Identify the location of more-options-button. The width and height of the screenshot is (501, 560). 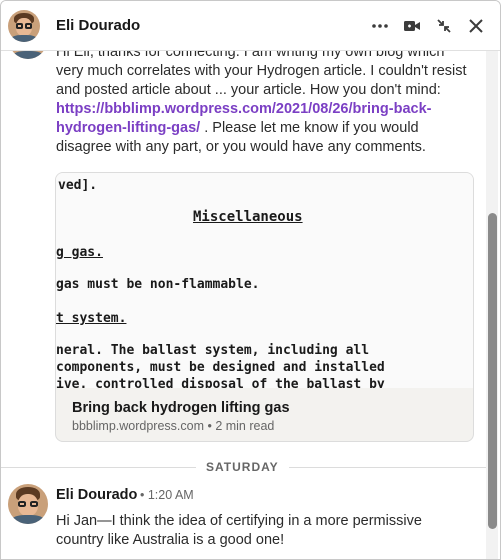
(380, 26).